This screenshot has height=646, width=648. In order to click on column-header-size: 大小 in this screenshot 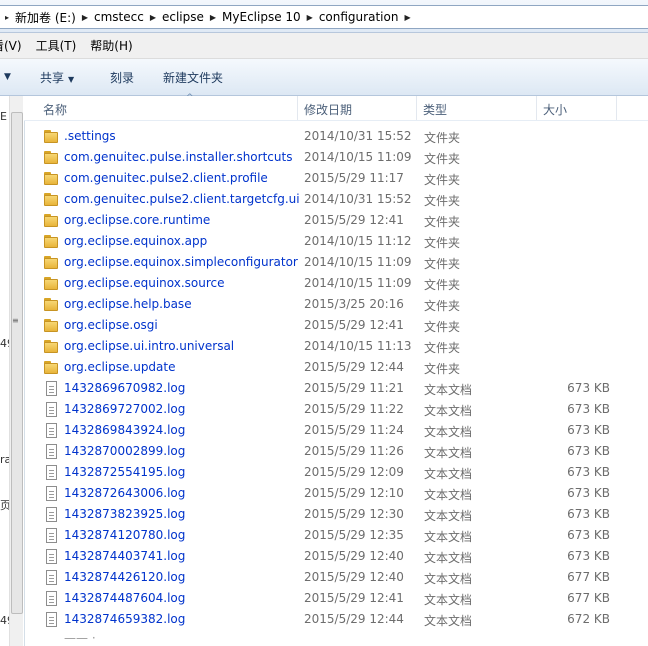, I will do `click(555, 109)`.